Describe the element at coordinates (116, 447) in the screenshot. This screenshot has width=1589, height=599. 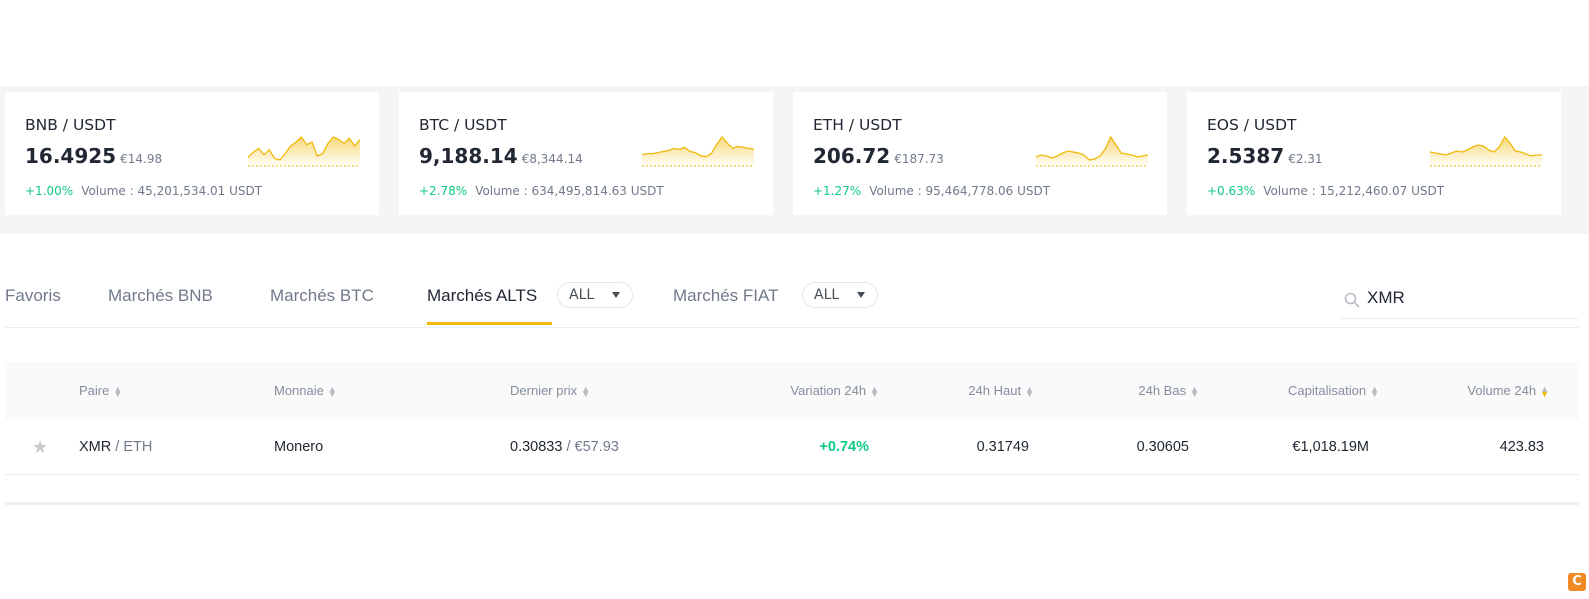
I see `pair-cell: XMR / ETH` at that location.